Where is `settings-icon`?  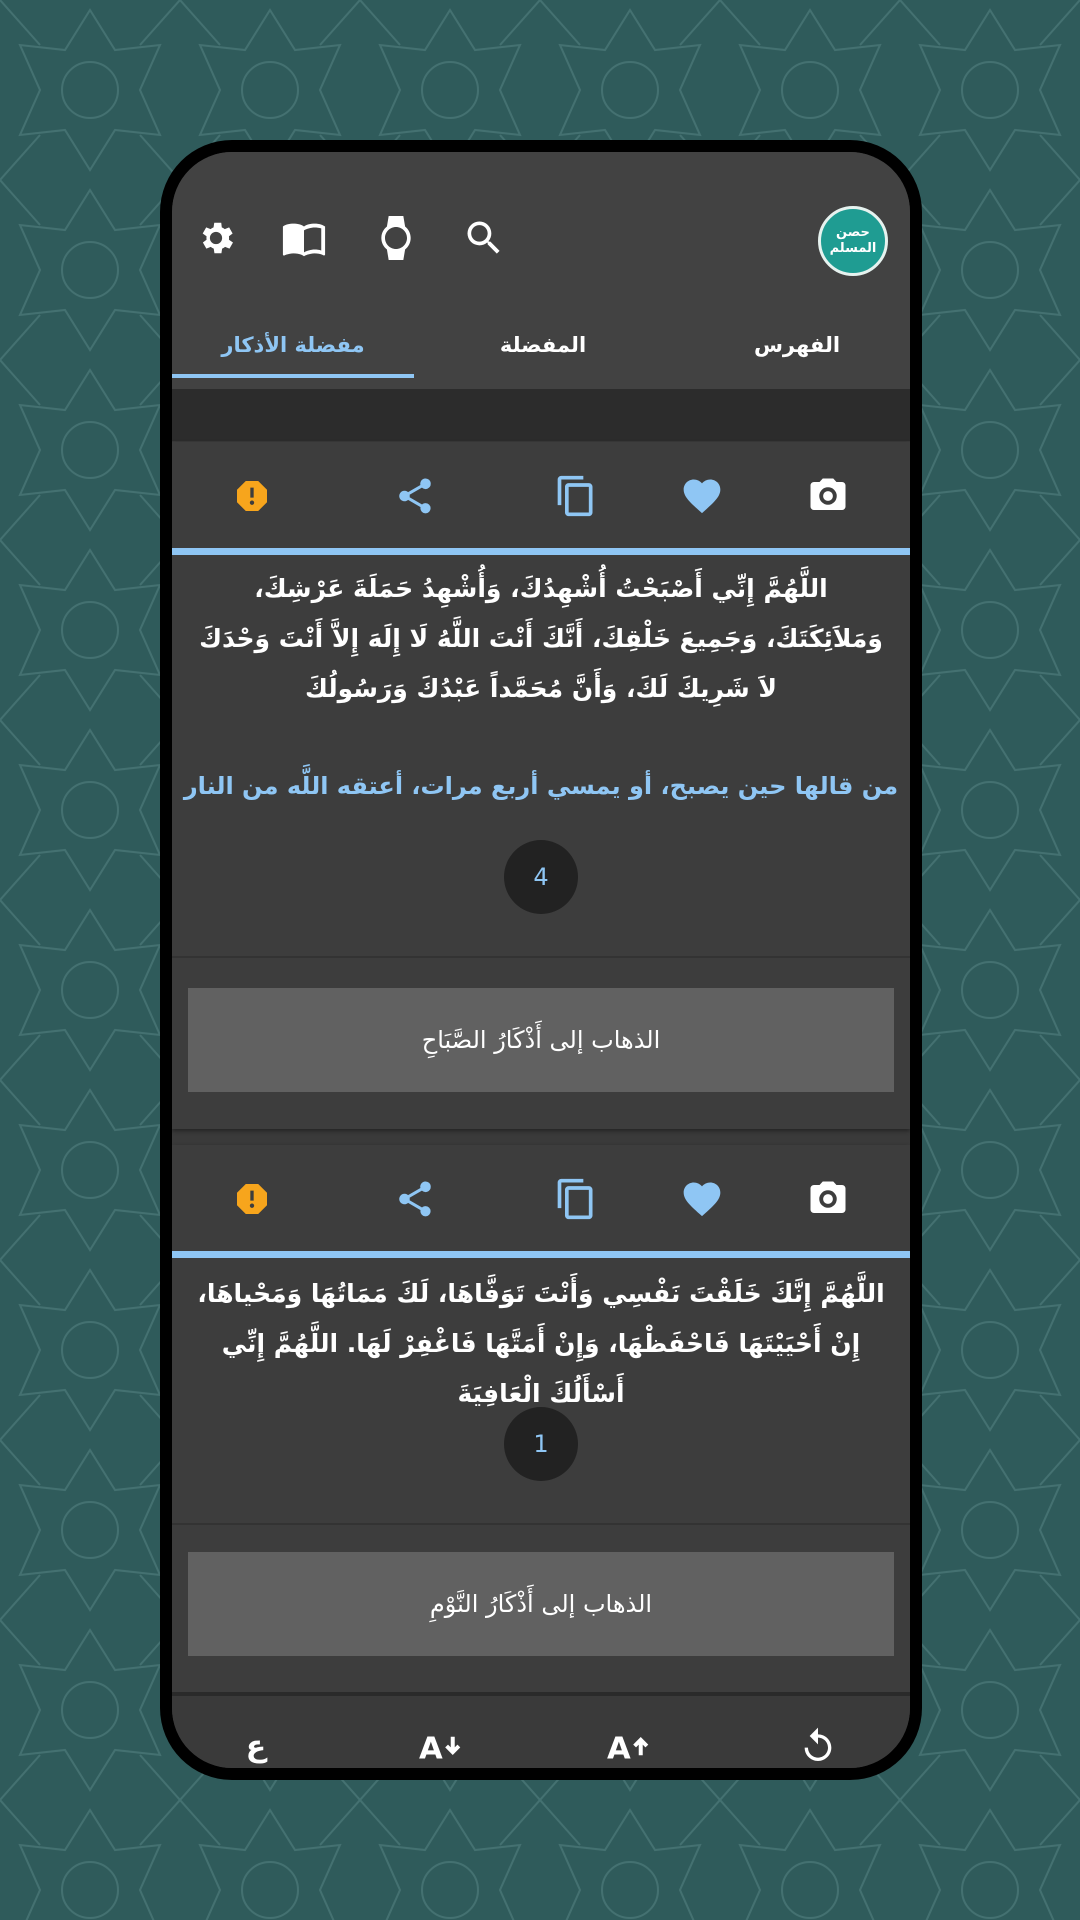 settings-icon is located at coordinates (216, 238).